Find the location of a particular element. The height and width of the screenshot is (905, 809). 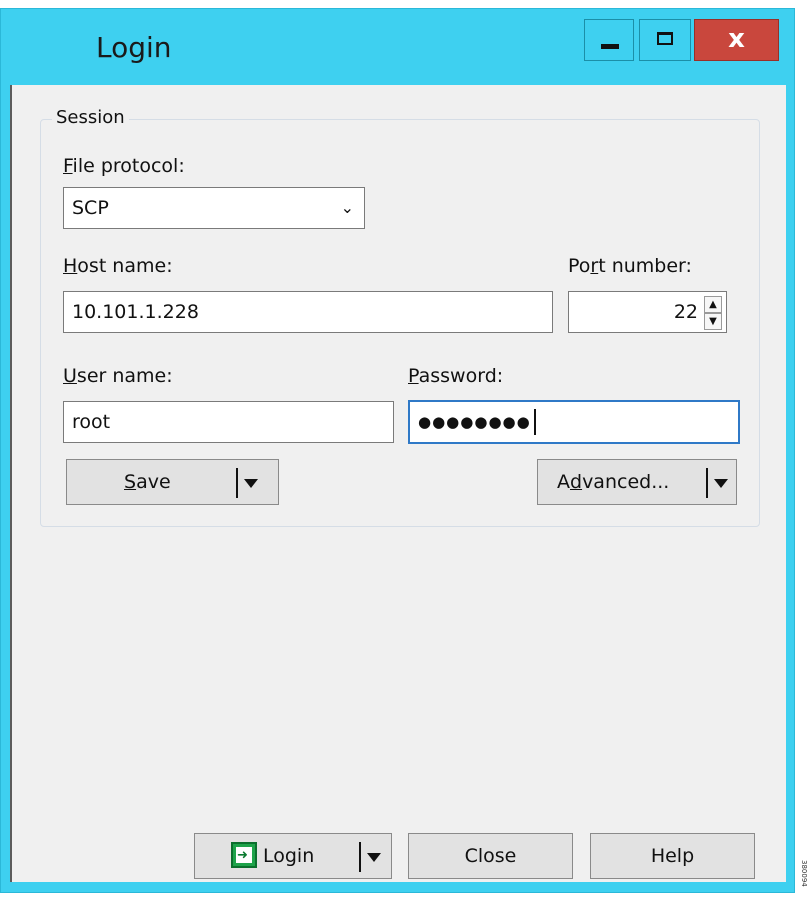

port-spinner: ▲ ▼ is located at coordinates (713, 314).